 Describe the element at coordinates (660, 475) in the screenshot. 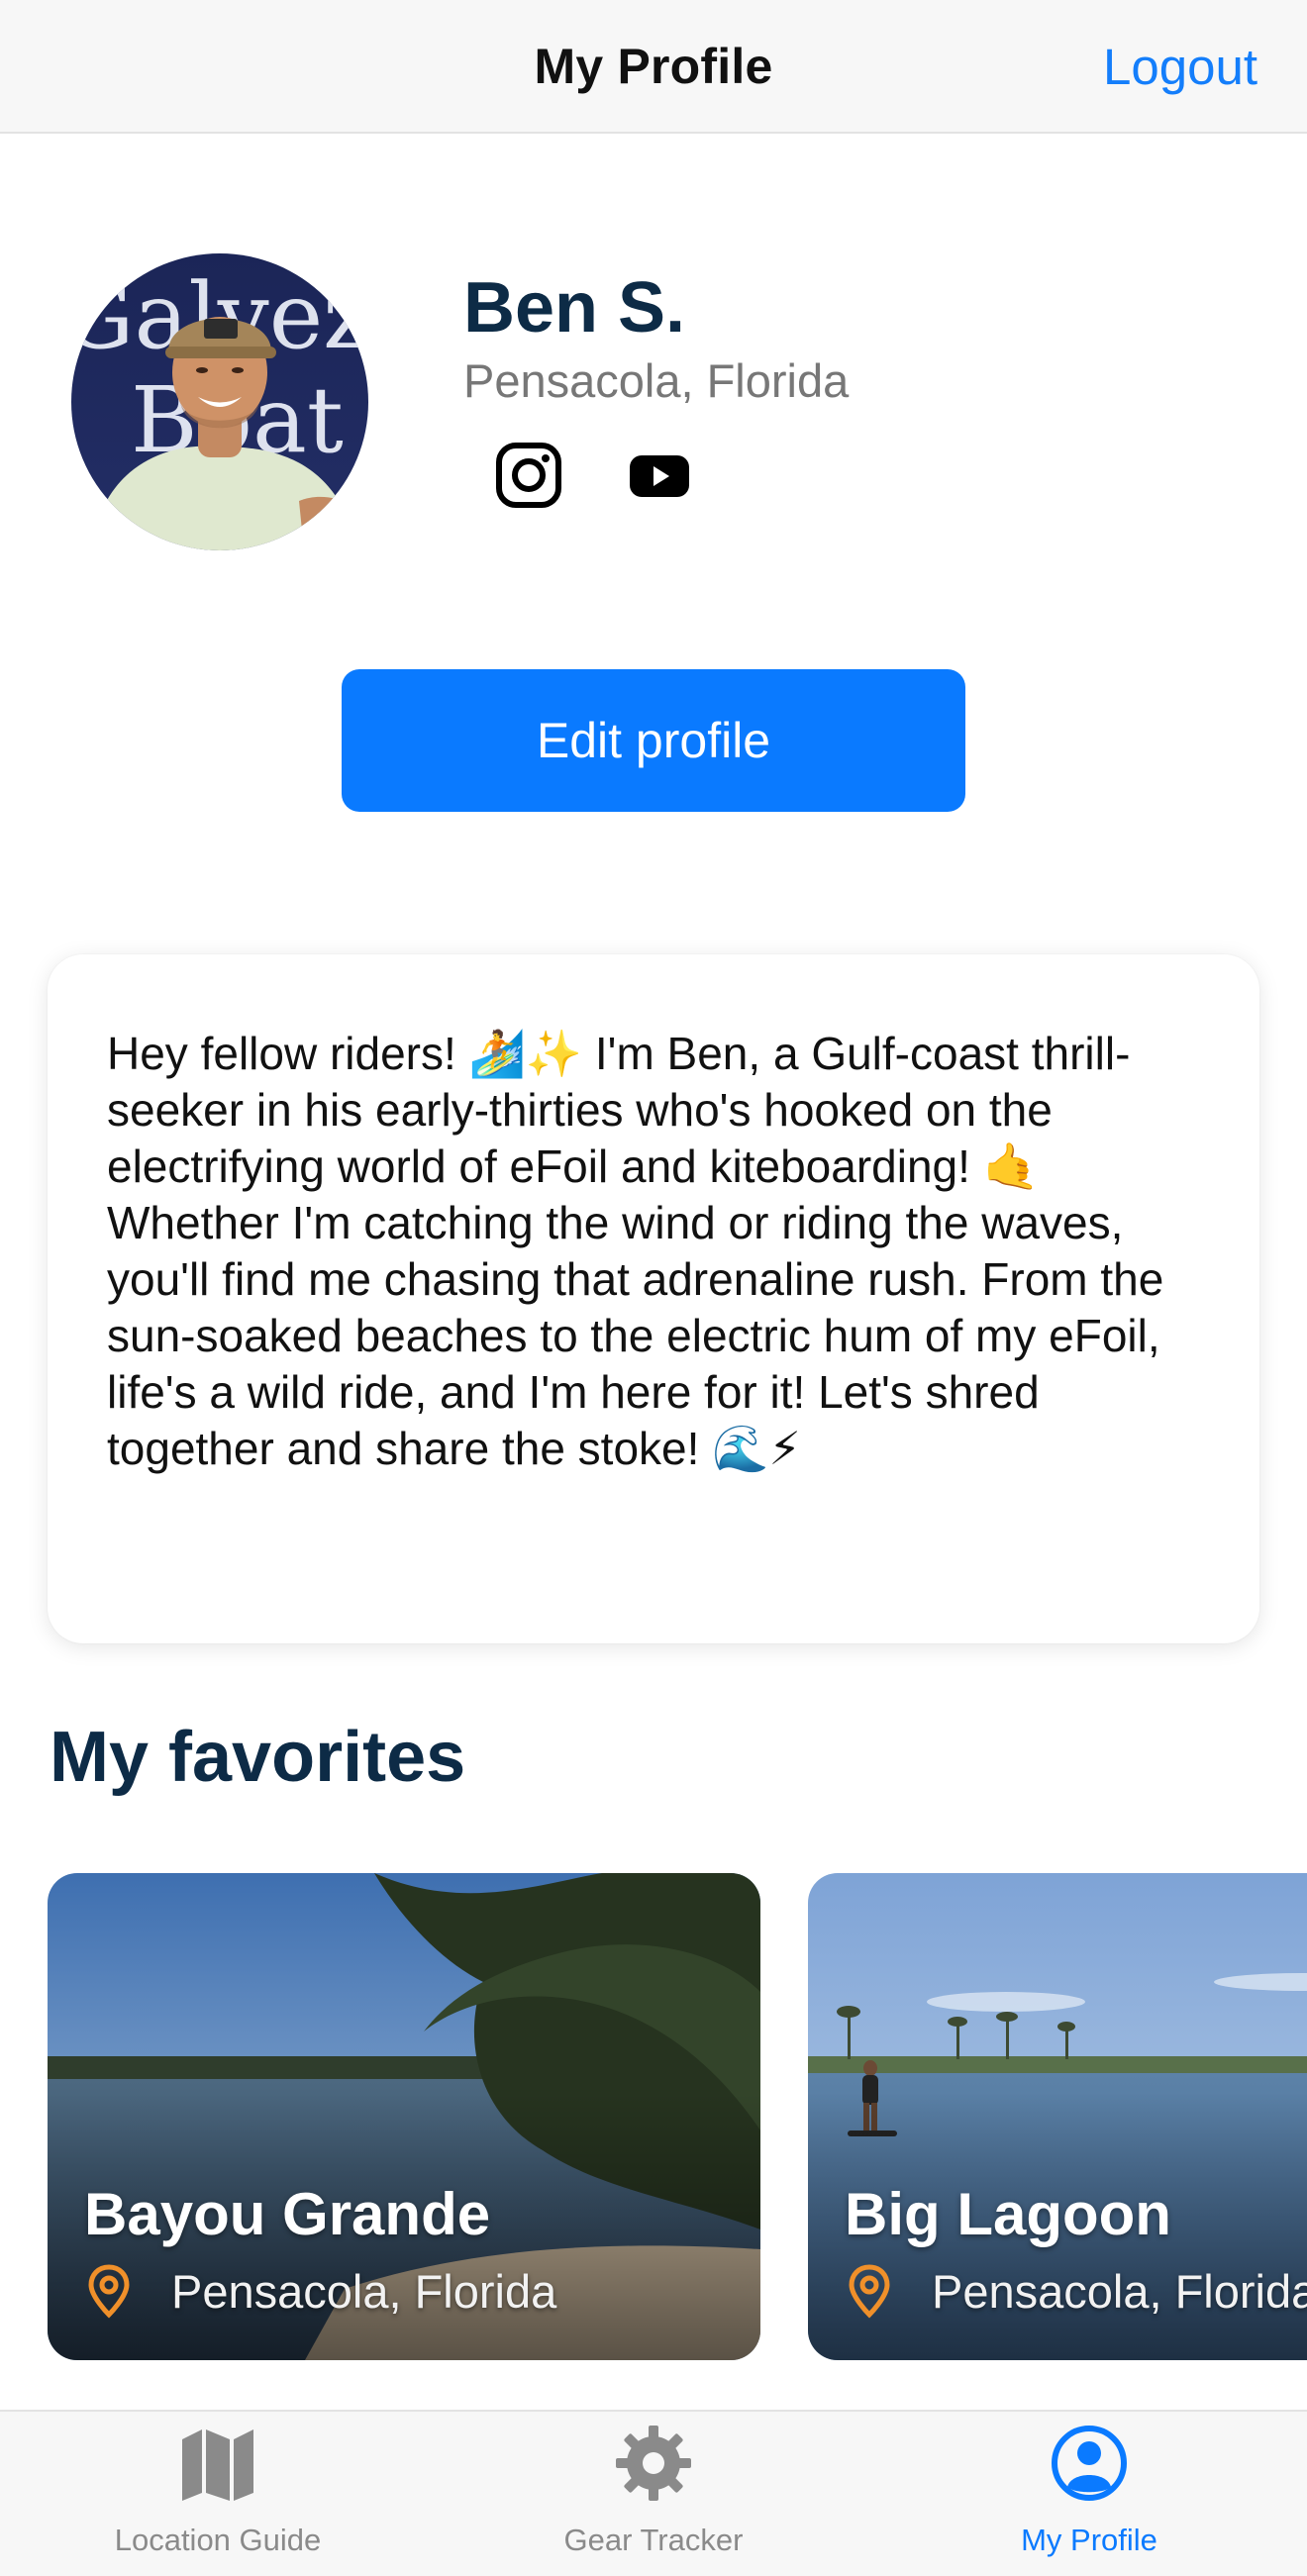

I see `youtube-icon` at that location.